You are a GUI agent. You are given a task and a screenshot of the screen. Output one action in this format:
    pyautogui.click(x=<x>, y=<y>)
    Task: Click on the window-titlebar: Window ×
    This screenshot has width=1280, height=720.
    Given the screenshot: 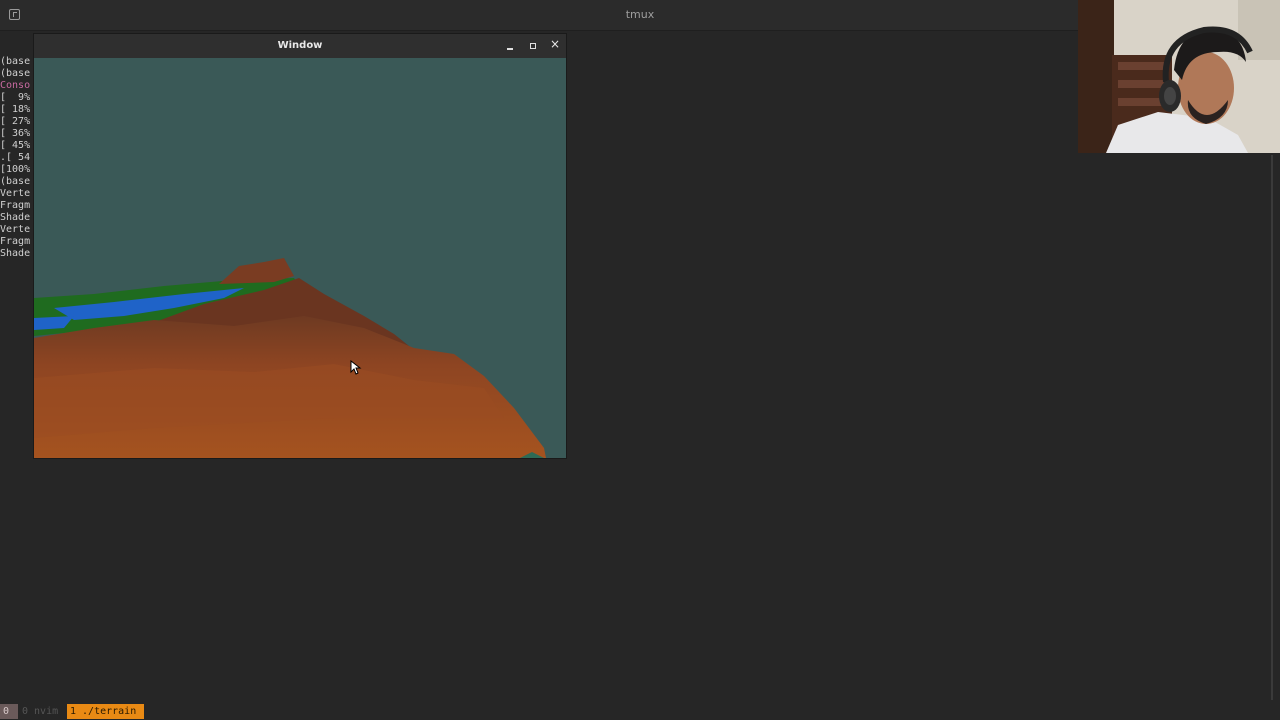 What is the action you would take?
    pyautogui.click(x=300, y=46)
    